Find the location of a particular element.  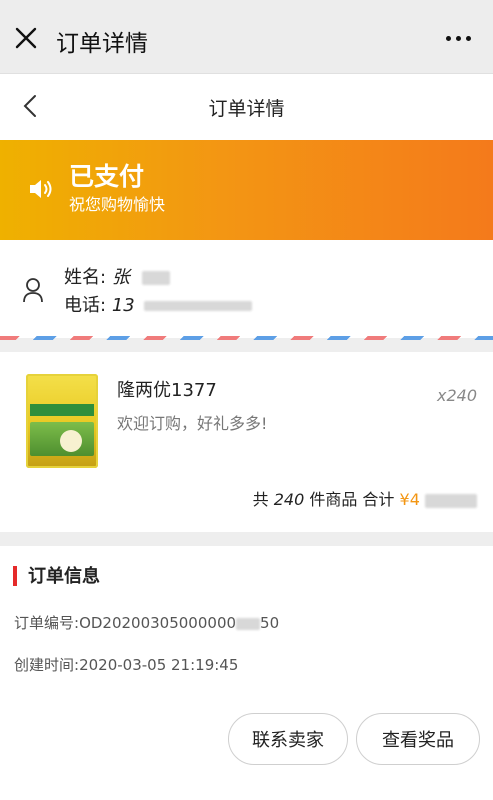

page-nav: 订单详情 is located at coordinates (246, 107).